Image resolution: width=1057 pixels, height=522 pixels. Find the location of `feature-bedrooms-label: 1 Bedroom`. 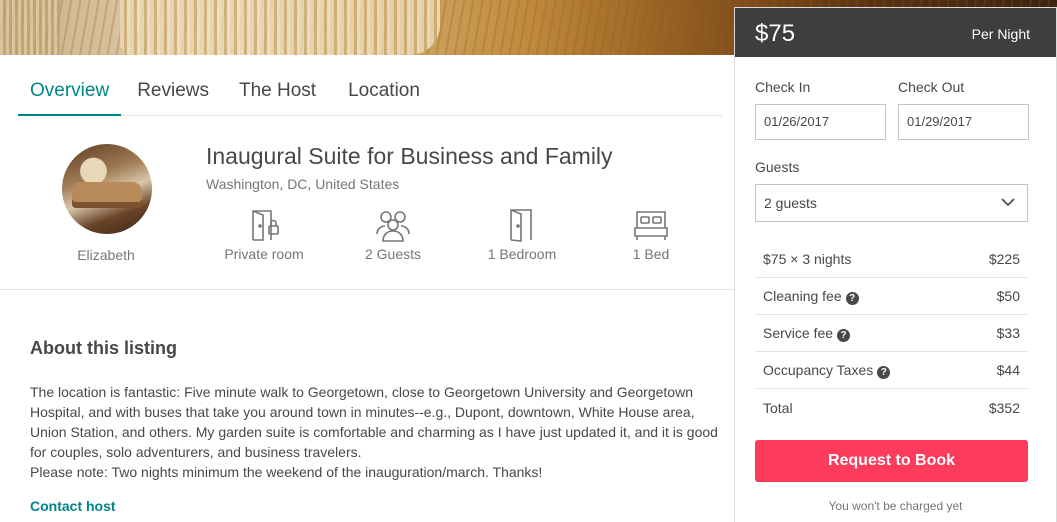

feature-bedrooms-label: 1 Bedroom is located at coordinates (522, 254).